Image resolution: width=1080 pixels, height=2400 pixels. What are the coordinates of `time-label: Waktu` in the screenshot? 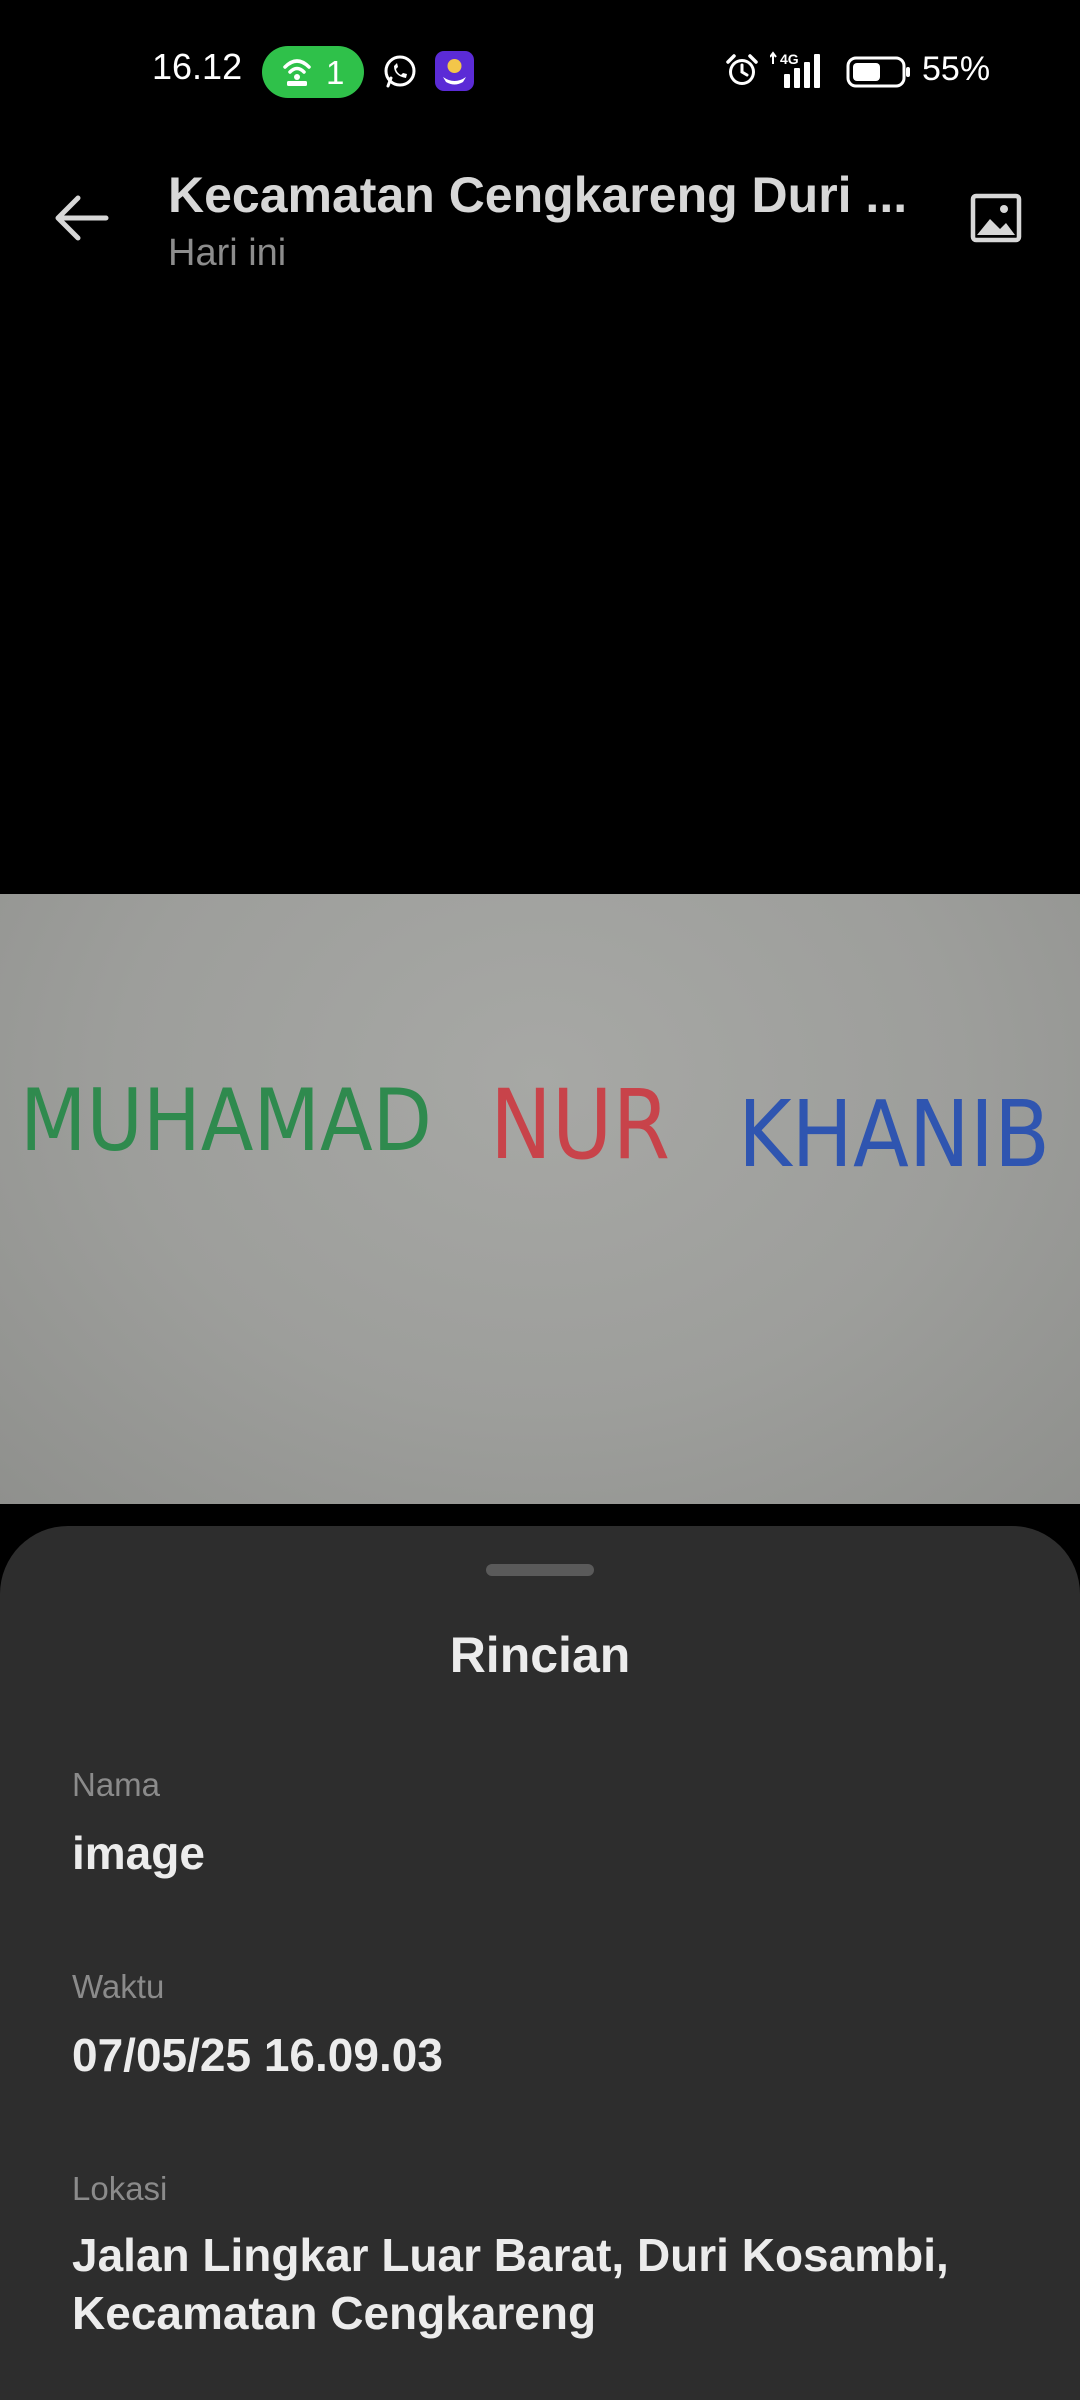 It's located at (118, 1986).